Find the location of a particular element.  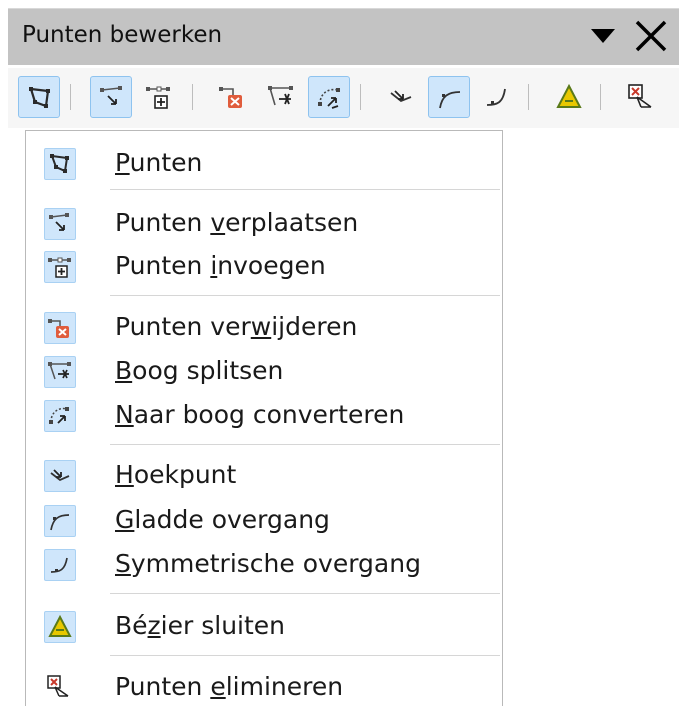

menu-item-naar-boog-converteren: Naar boog converteren is located at coordinates (264, 418).